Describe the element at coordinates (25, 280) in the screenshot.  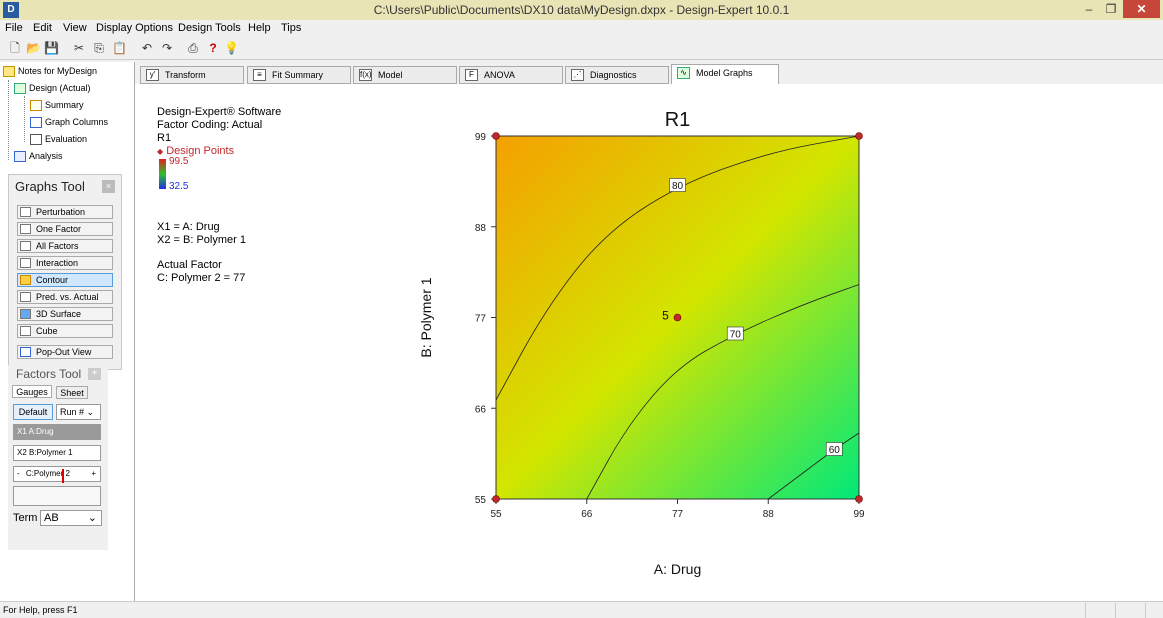
I see `contour-icon` at that location.